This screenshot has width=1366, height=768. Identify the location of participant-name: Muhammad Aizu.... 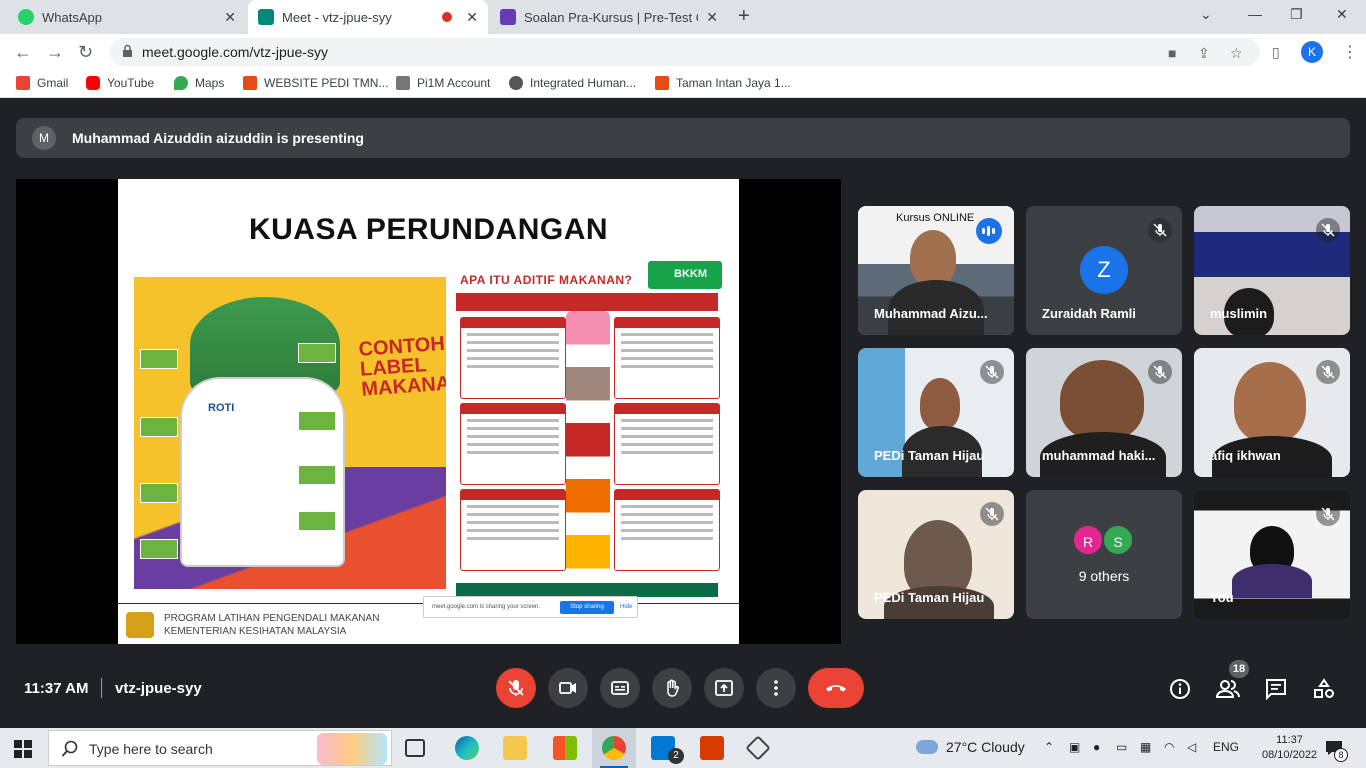
(931, 313).